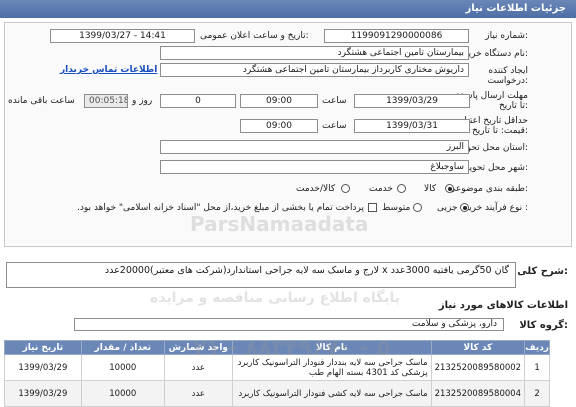 This screenshot has width=576, height=407. Describe the element at coordinates (396, 208) in the screenshot. I see `process-option-medium: متوسط` at that location.